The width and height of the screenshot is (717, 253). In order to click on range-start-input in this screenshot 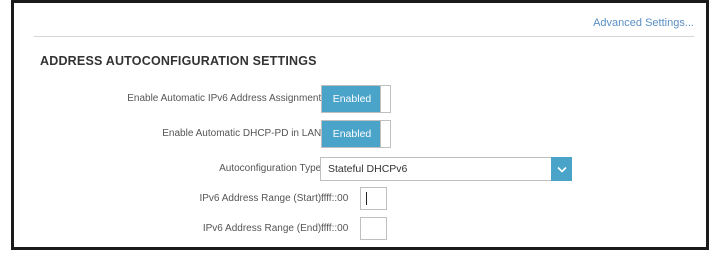, I will do `click(373, 198)`.